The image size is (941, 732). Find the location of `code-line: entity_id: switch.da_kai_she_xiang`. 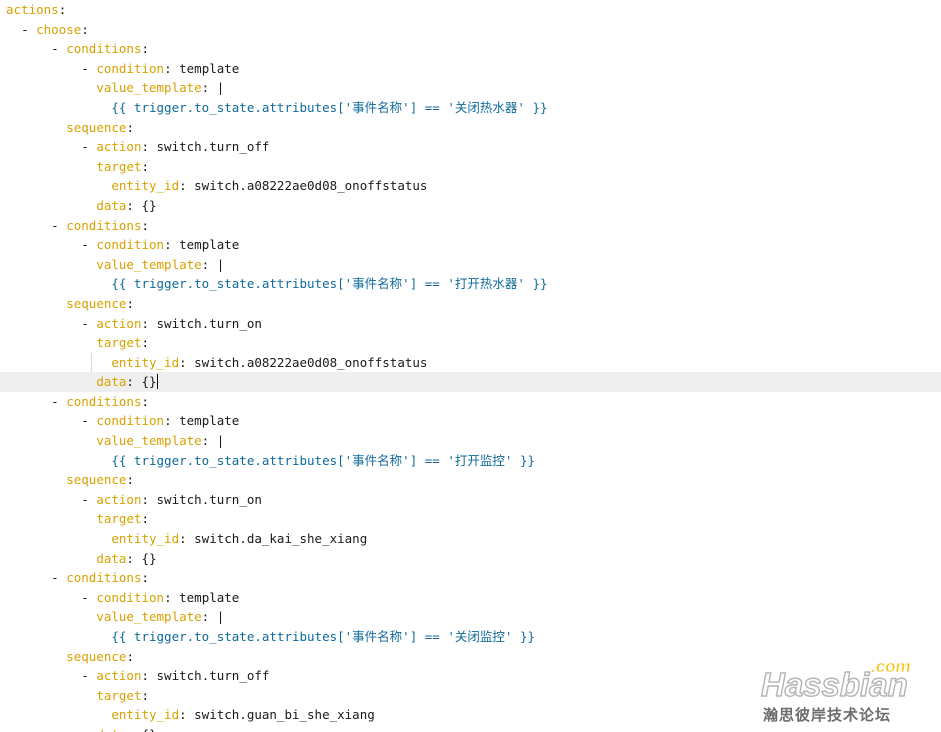

code-line: entity_id: switch.da_kai_she_xiang is located at coordinates (470, 539).